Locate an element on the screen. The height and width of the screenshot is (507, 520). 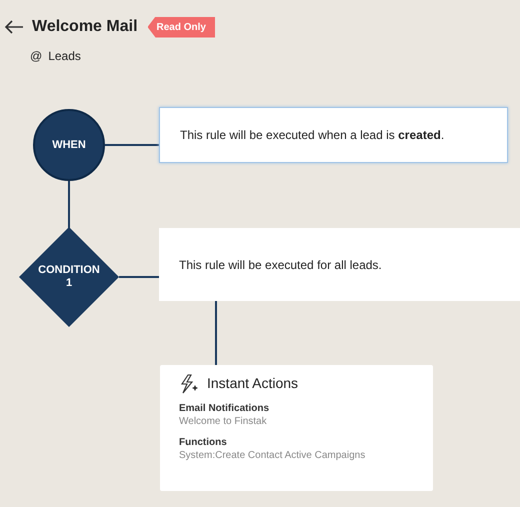
page-title: Welcome Mail is located at coordinates (85, 27).